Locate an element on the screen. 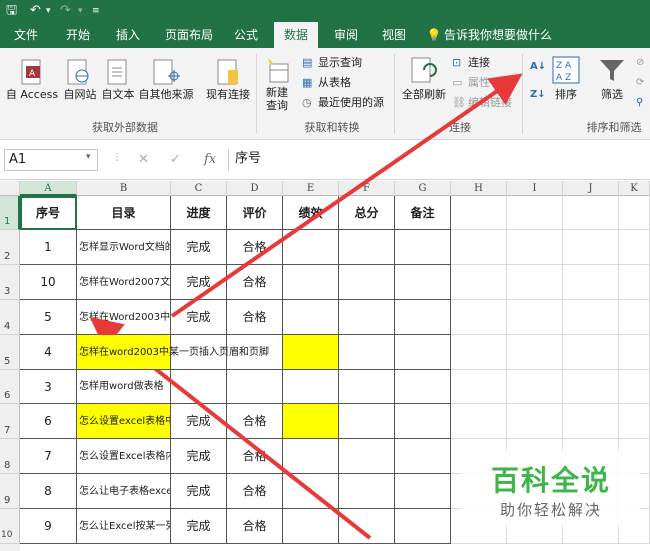 This screenshot has height=551, width=650. undo-dropdown-icon: ▾ is located at coordinates (48, 11).